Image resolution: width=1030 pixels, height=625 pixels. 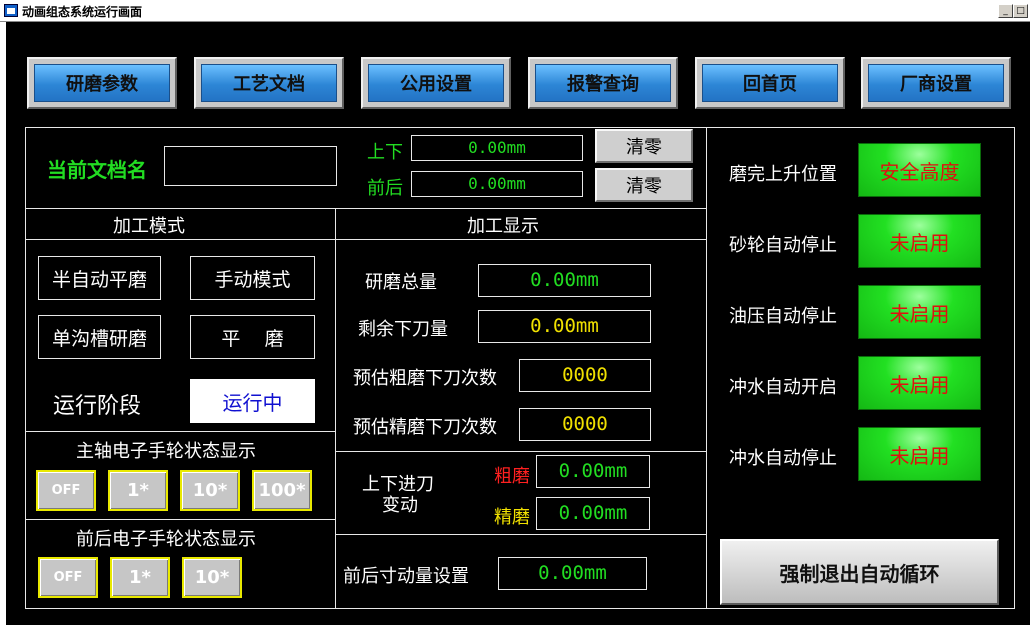 I want to click on minimize-button: _, so click(x=1005, y=11).